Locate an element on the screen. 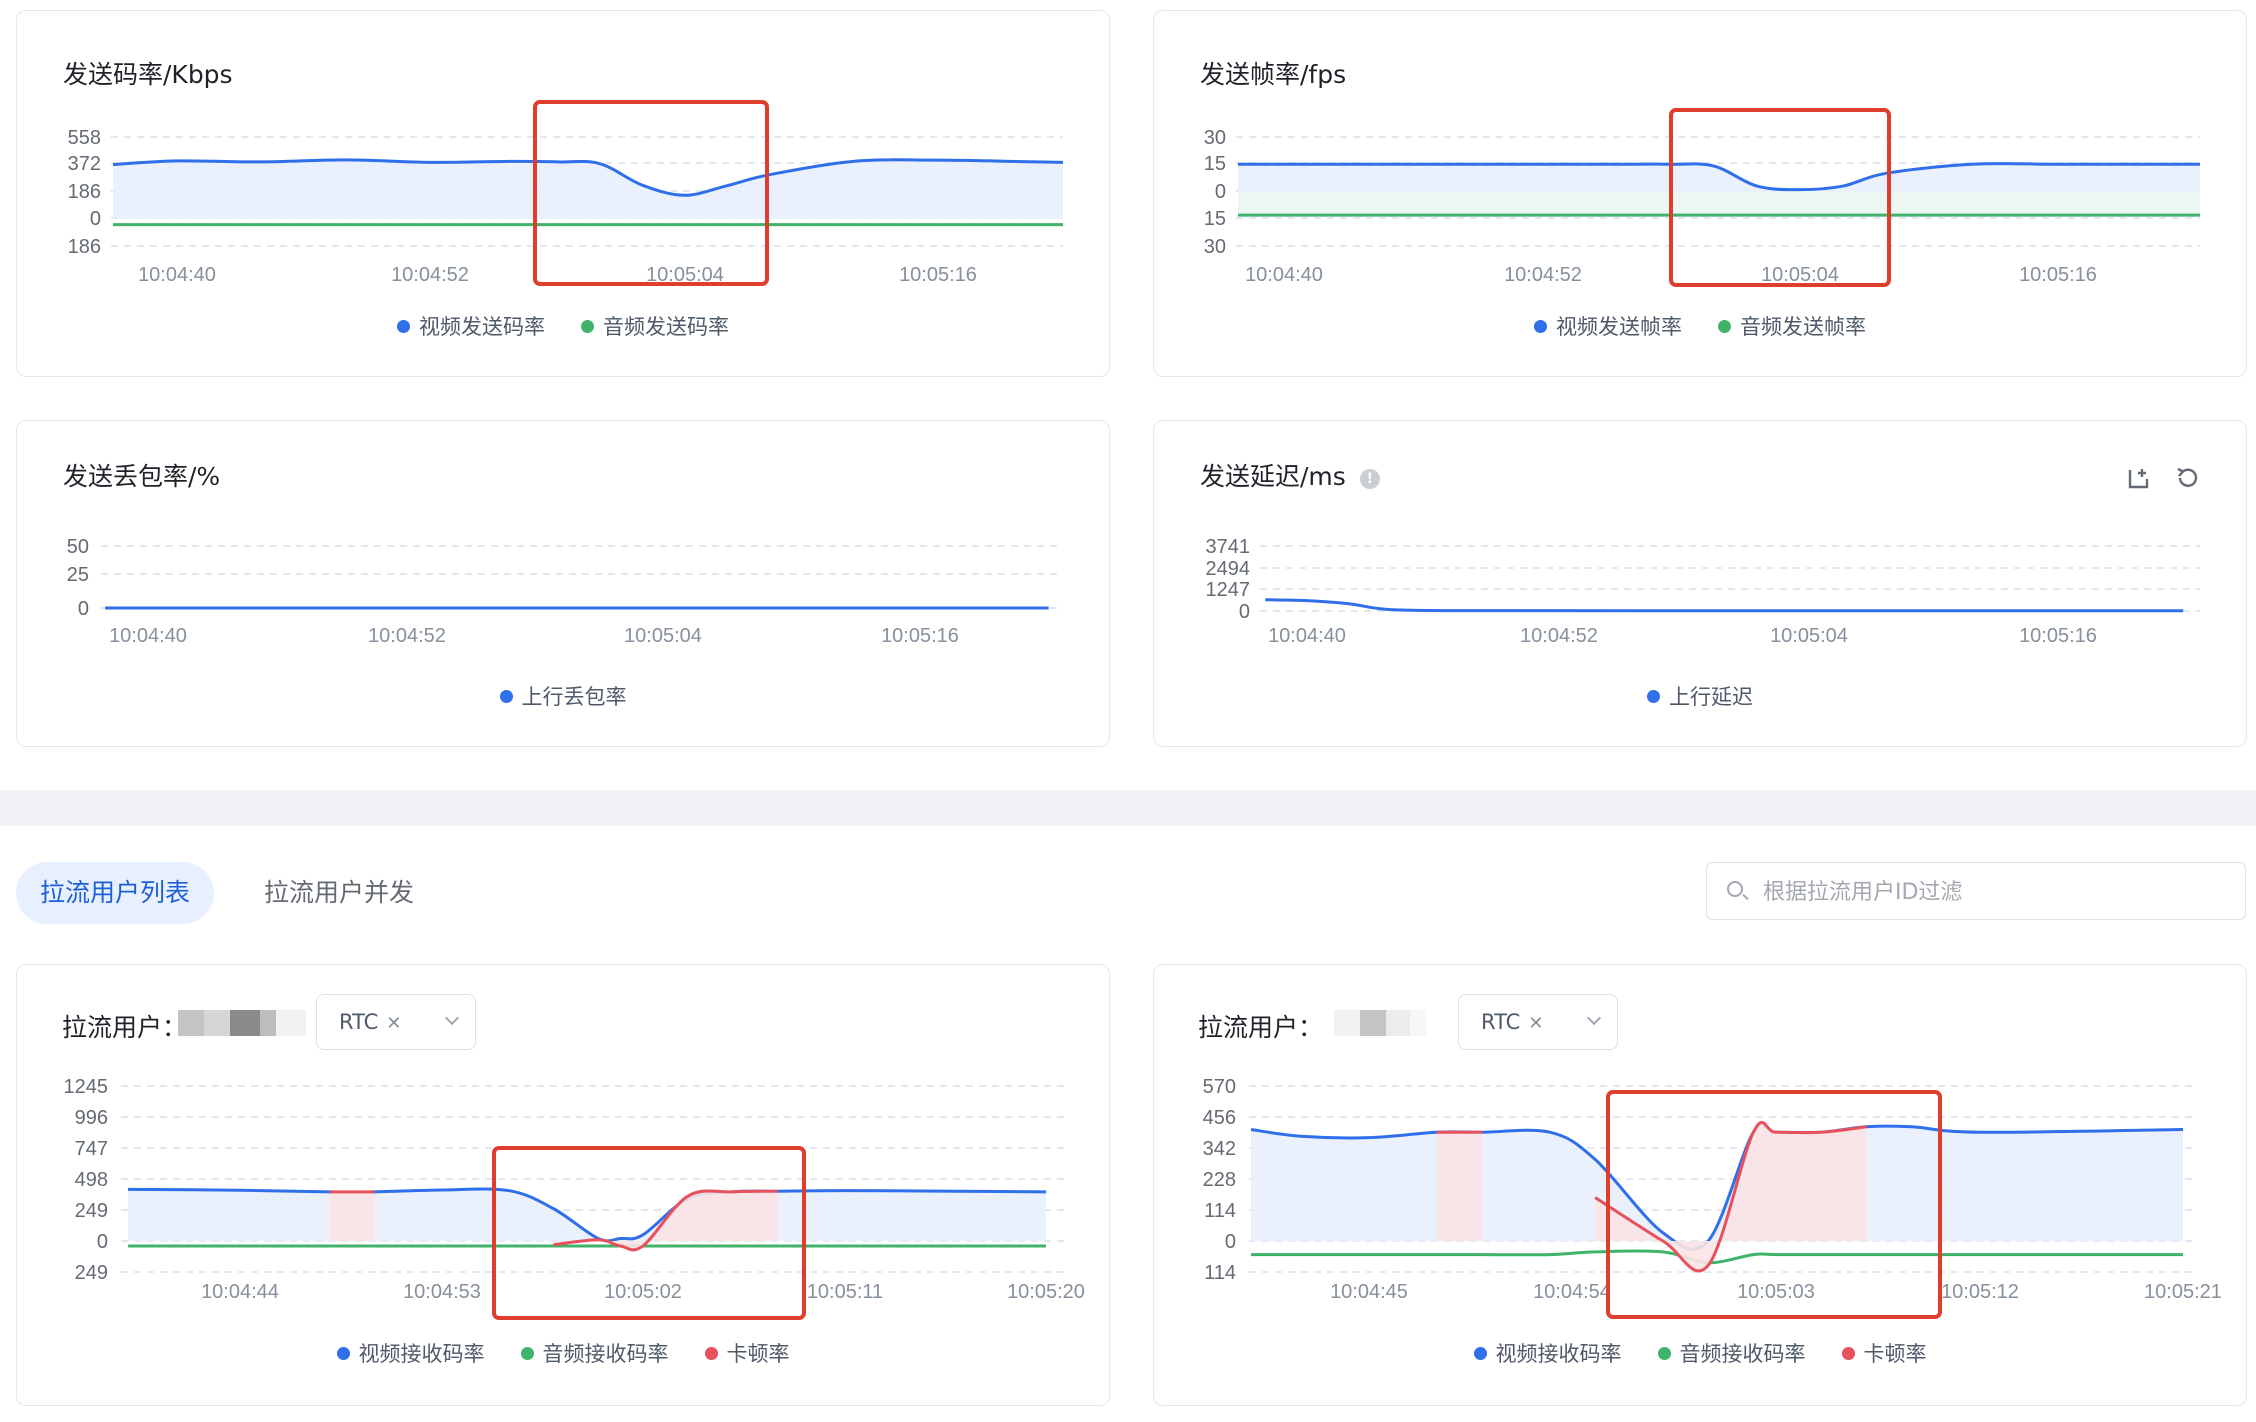 The height and width of the screenshot is (1422, 2256). series-line is located at coordinates (1717, 1257).